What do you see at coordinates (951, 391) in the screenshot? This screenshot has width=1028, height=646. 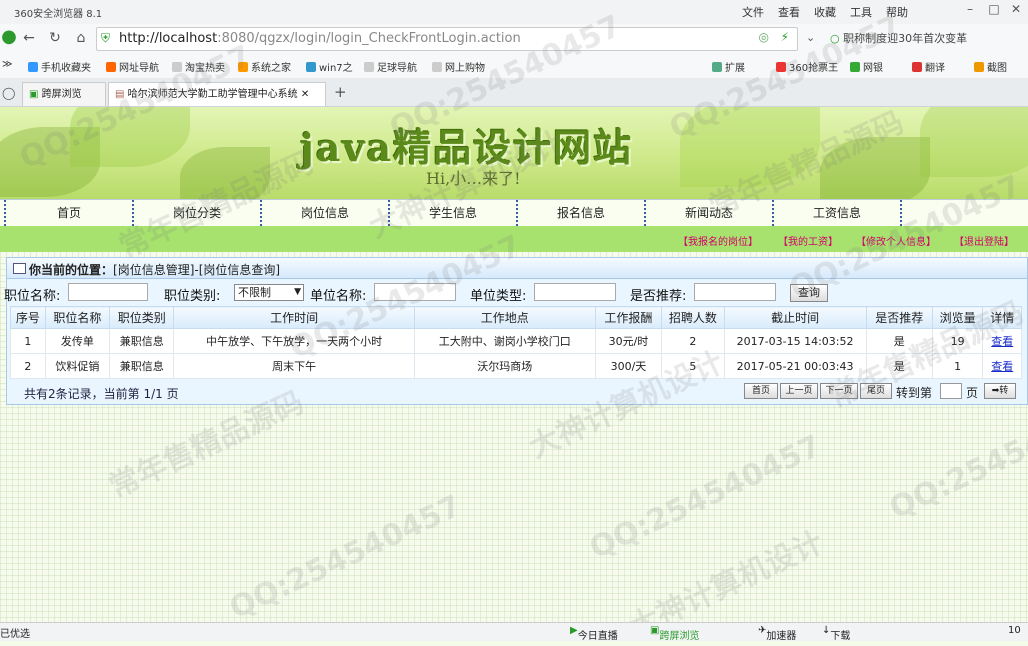 I see `page-number-input` at bounding box center [951, 391].